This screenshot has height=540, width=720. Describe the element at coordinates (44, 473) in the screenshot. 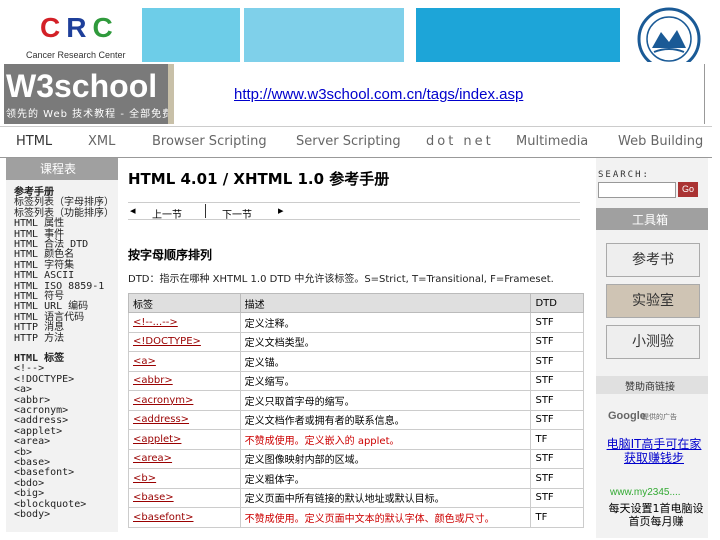

I see `sidebar-link: <basefont>` at that location.